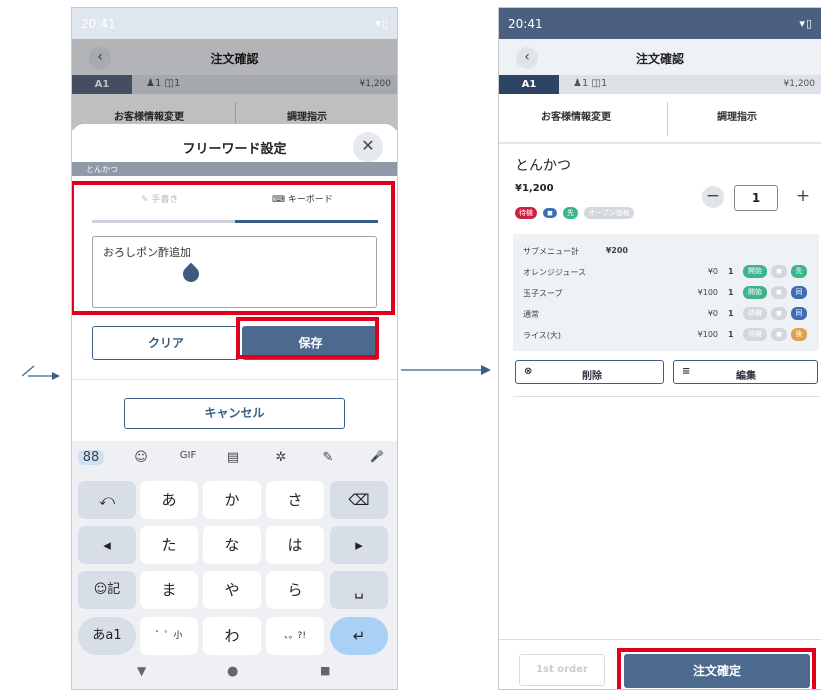 This screenshot has width=821, height=693. Describe the element at coordinates (234, 169) in the screenshot. I see `section-label: とんかつ` at that location.